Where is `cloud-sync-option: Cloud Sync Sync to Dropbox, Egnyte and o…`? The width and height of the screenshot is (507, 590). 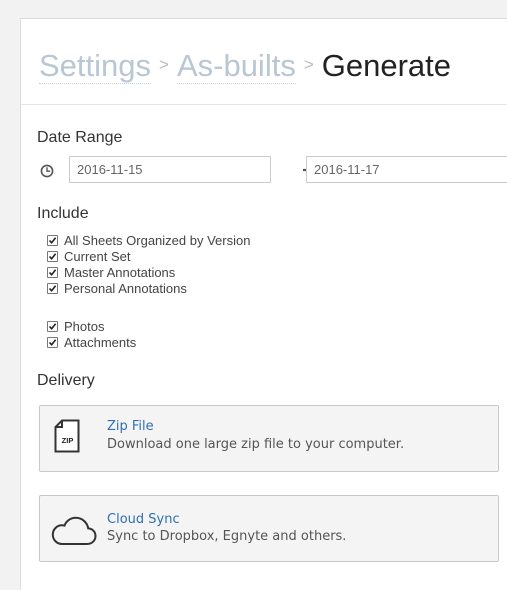 cloud-sync-option: Cloud Sync Sync to Dropbox, Egnyte and o… is located at coordinates (269, 528).